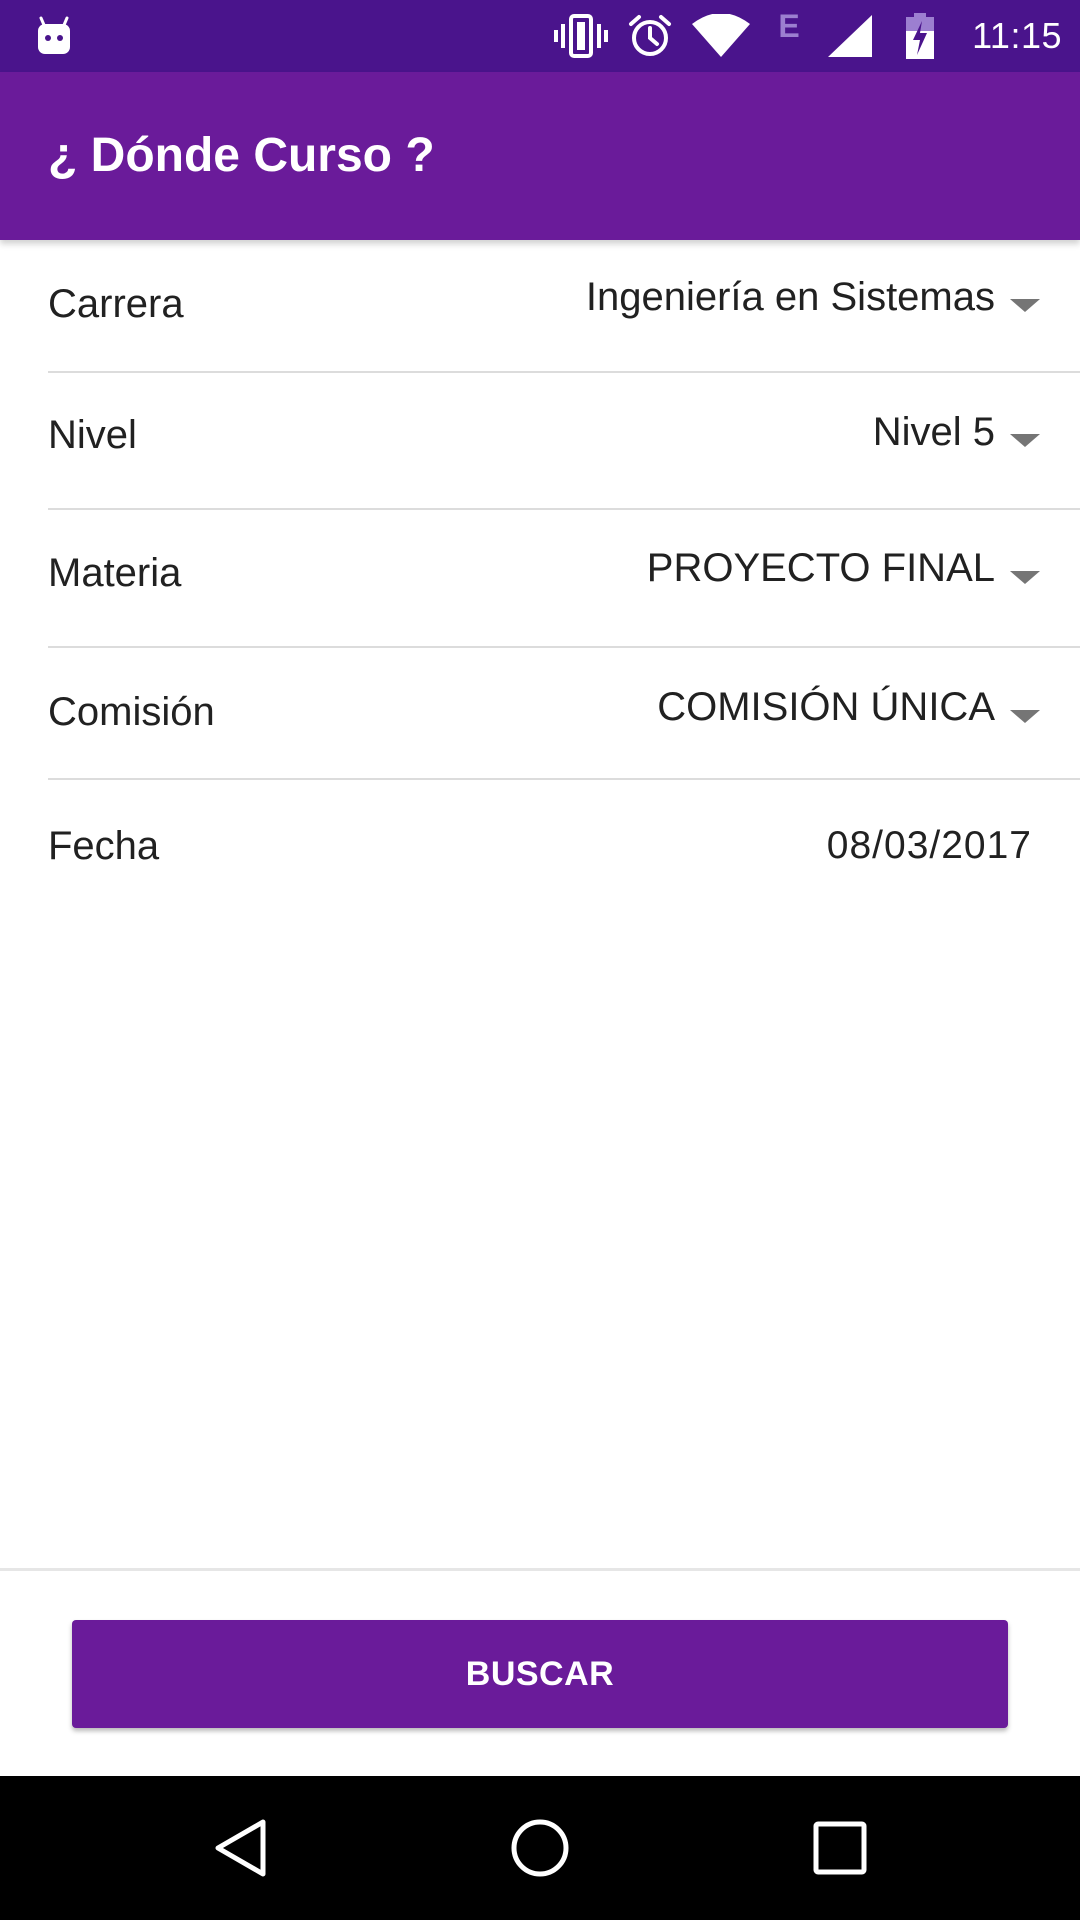 Image resolution: width=1080 pixels, height=1920 pixels. What do you see at coordinates (1025, 716) in the screenshot?
I see `comision-dropdown-arrow-icon` at bounding box center [1025, 716].